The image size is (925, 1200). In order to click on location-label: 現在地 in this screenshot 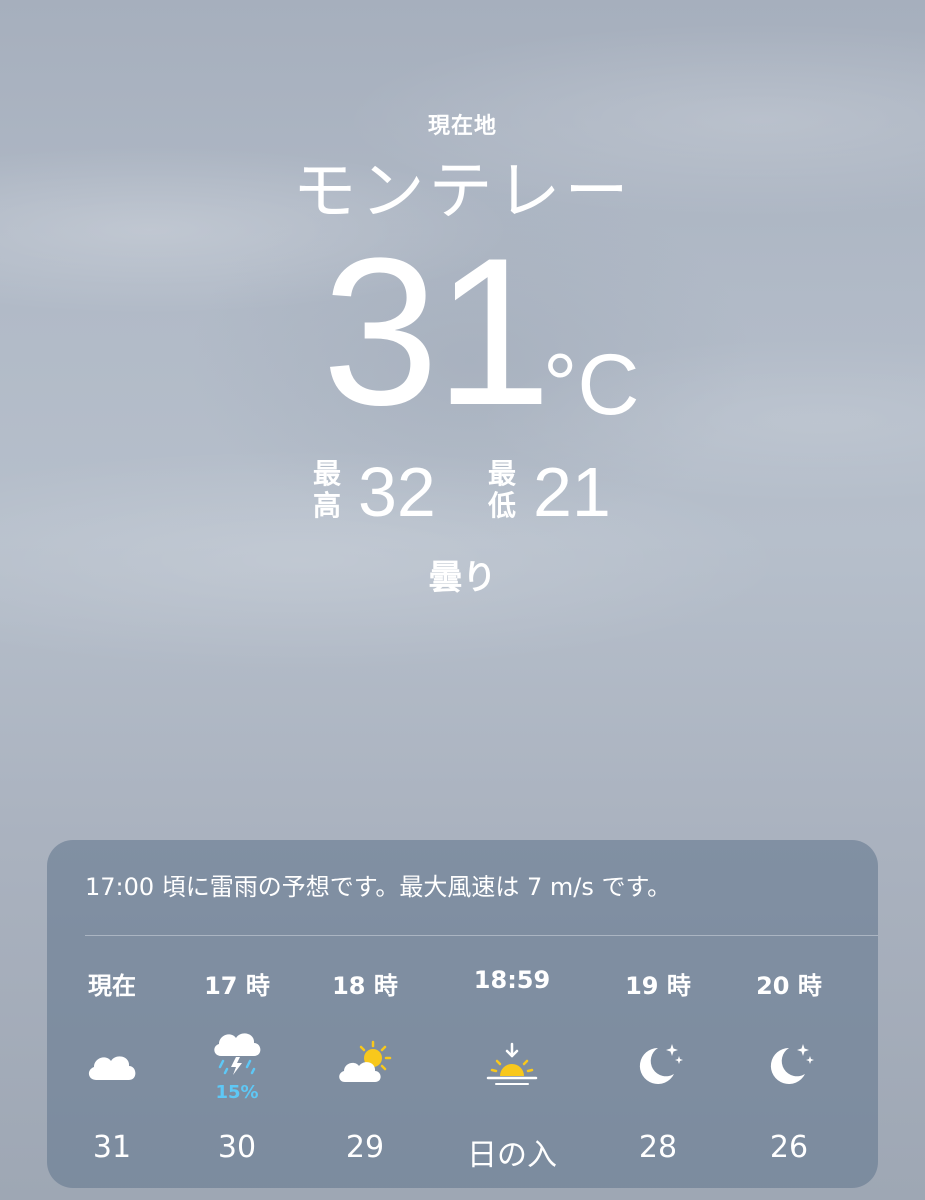, I will do `click(462, 126)`.